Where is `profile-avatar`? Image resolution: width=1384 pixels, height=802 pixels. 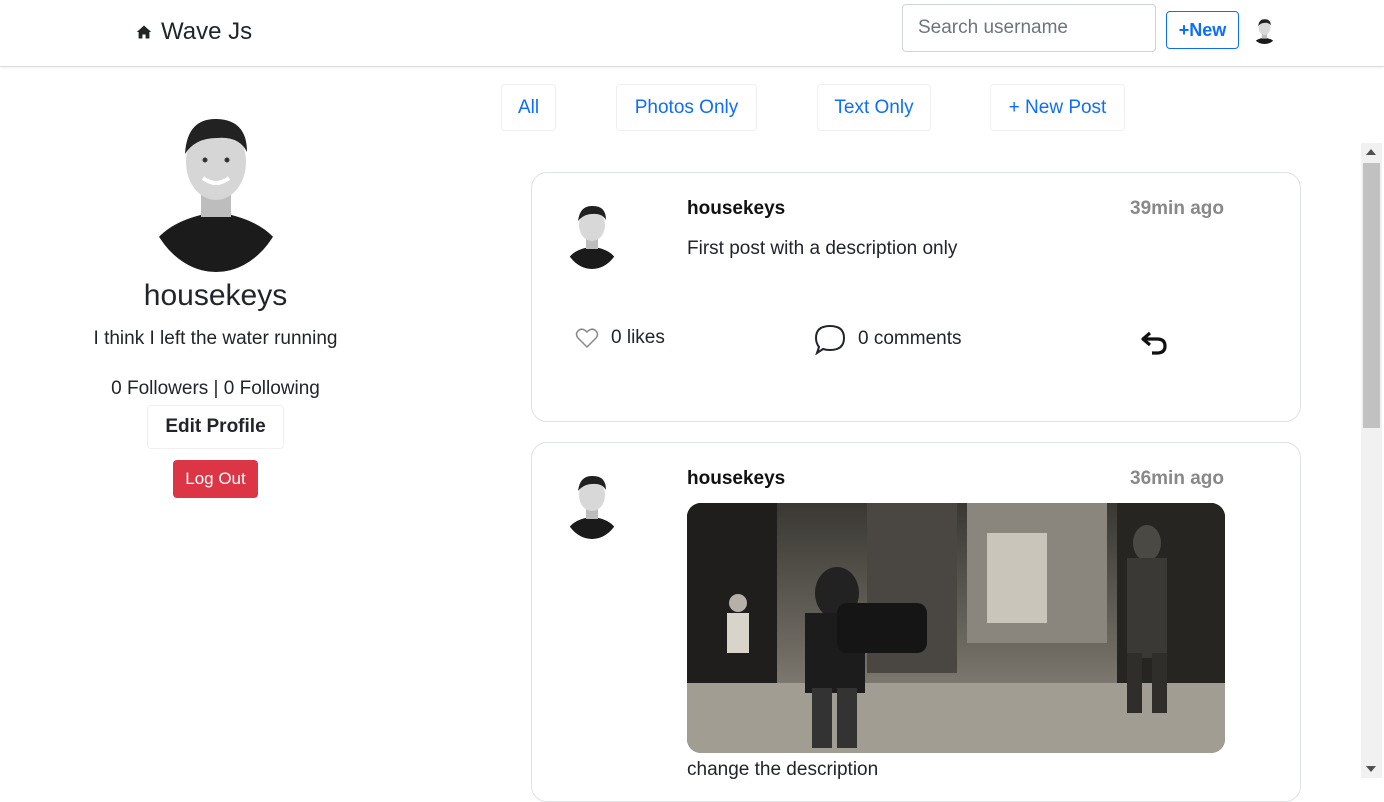 profile-avatar is located at coordinates (216, 178).